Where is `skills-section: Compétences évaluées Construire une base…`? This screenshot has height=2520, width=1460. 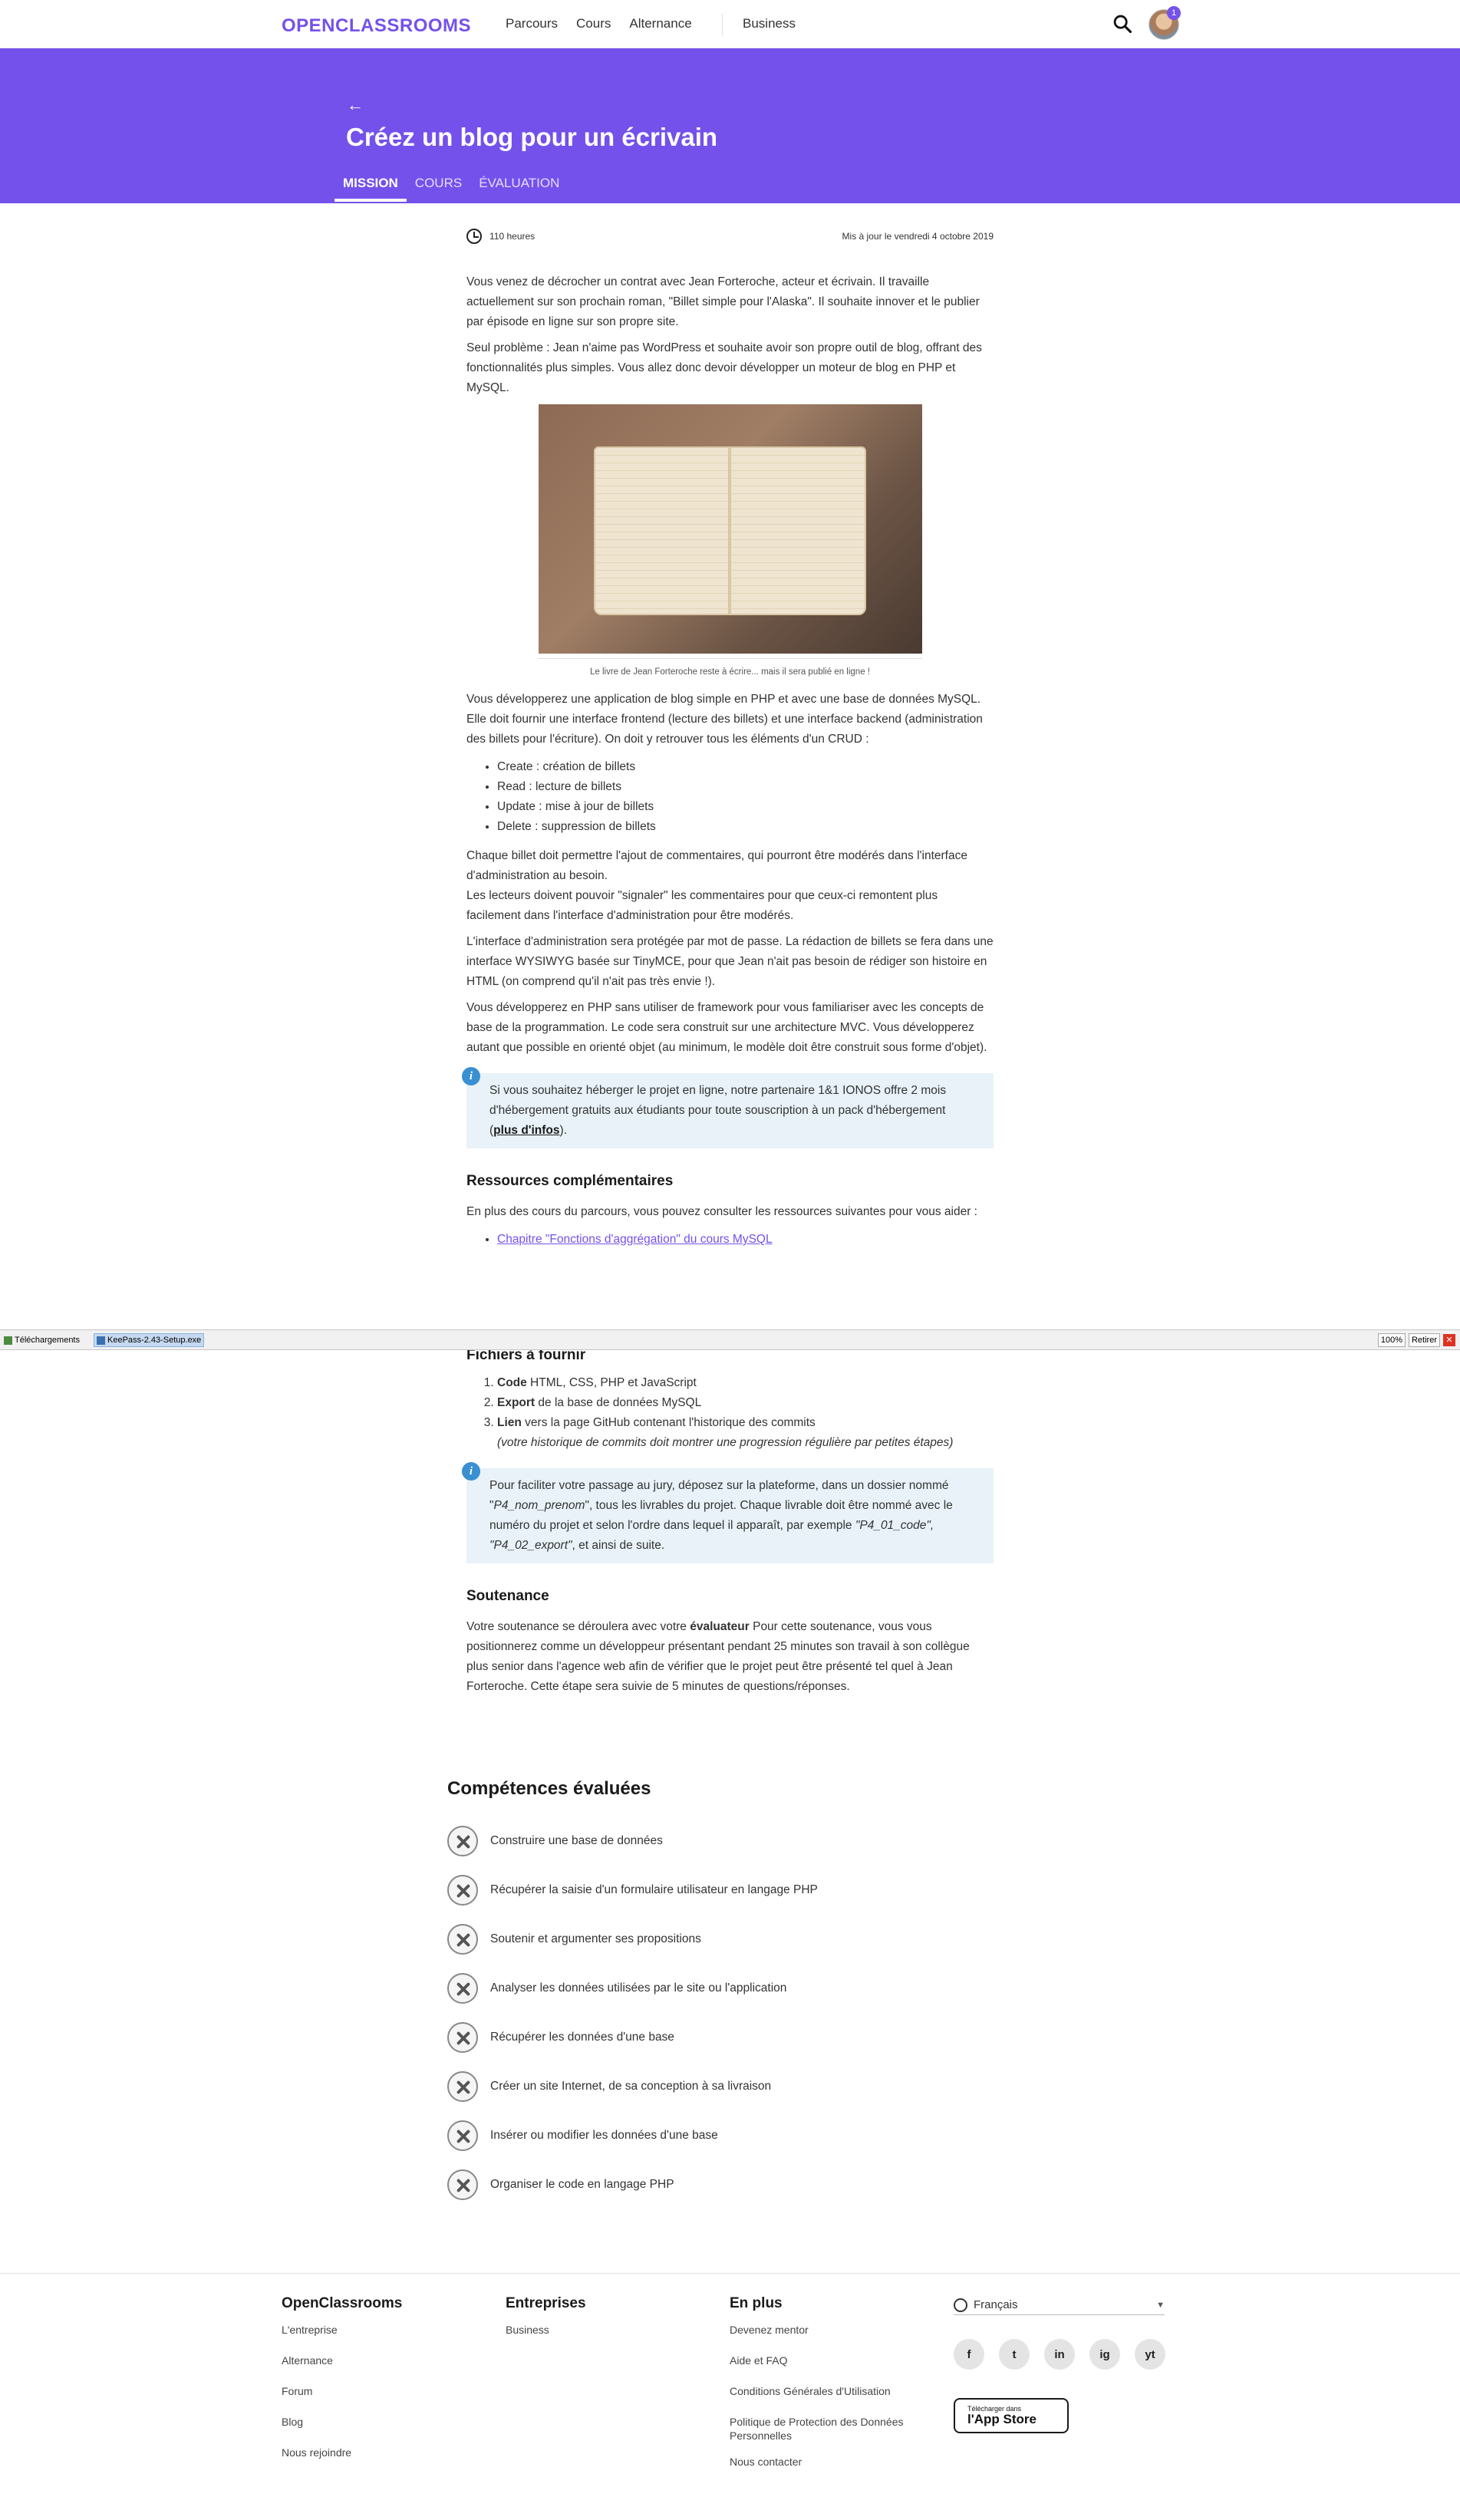 skills-section: Compétences évaluées Construire une base… is located at coordinates (731, 1993).